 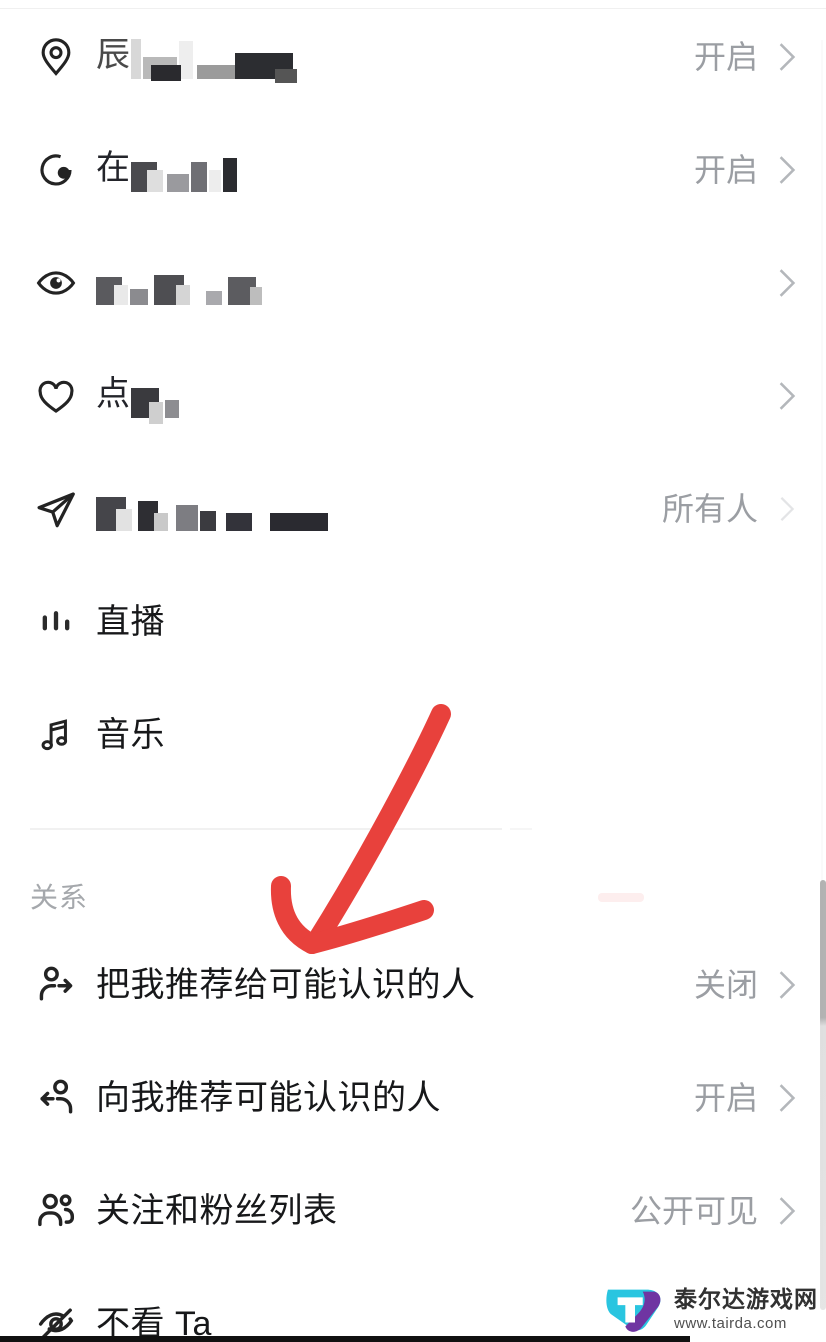 I want to click on settings-row-label: 直播, so click(x=130, y=621).